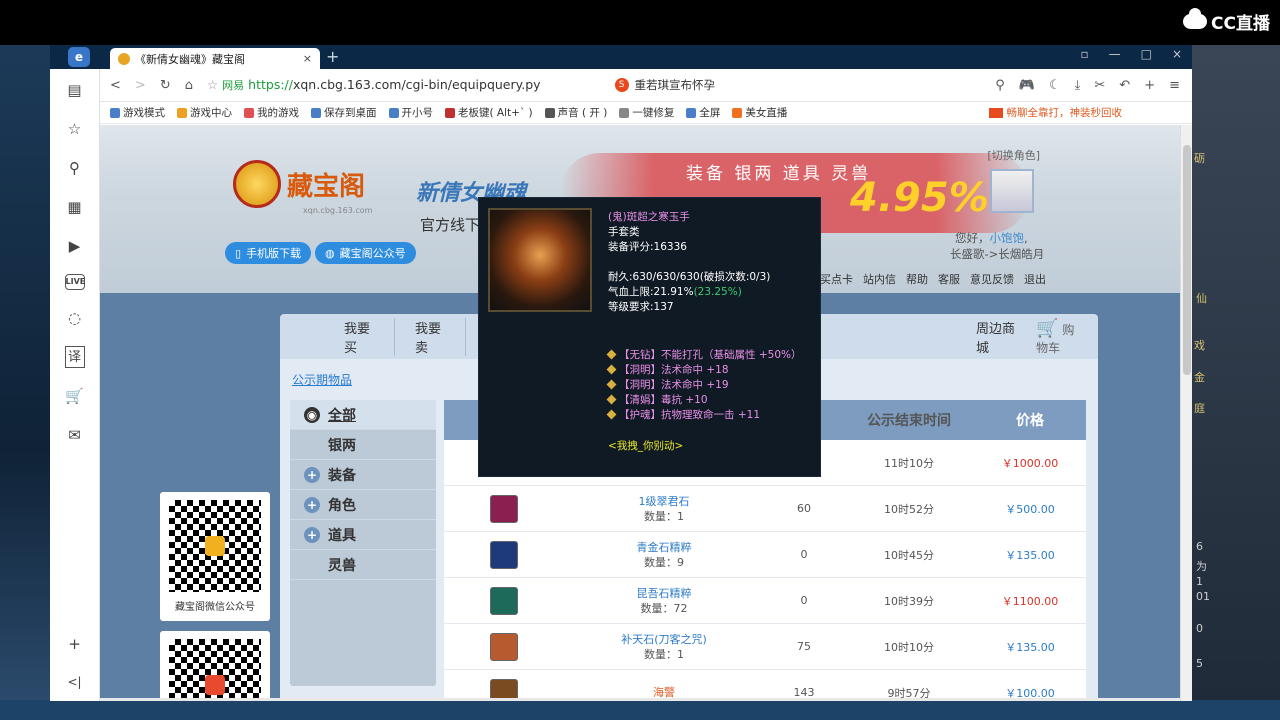  Describe the element at coordinates (694, 85) in the screenshot. I see `search-box: S 重若琪宣布怀孕` at that location.